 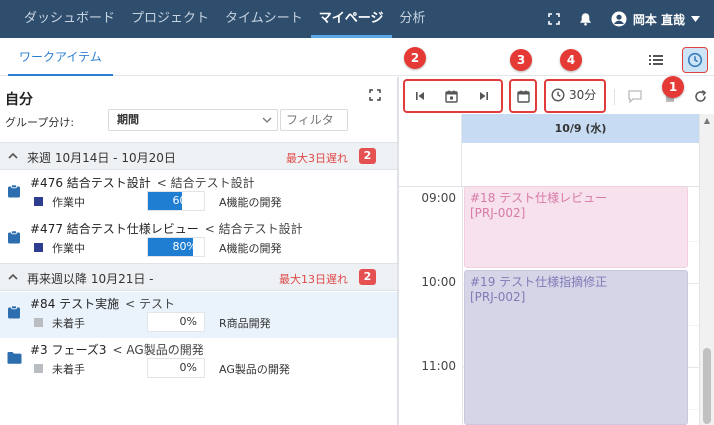 What do you see at coordinates (635, 96) in the screenshot?
I see `comment-icon` at bounding box center [635, 96].